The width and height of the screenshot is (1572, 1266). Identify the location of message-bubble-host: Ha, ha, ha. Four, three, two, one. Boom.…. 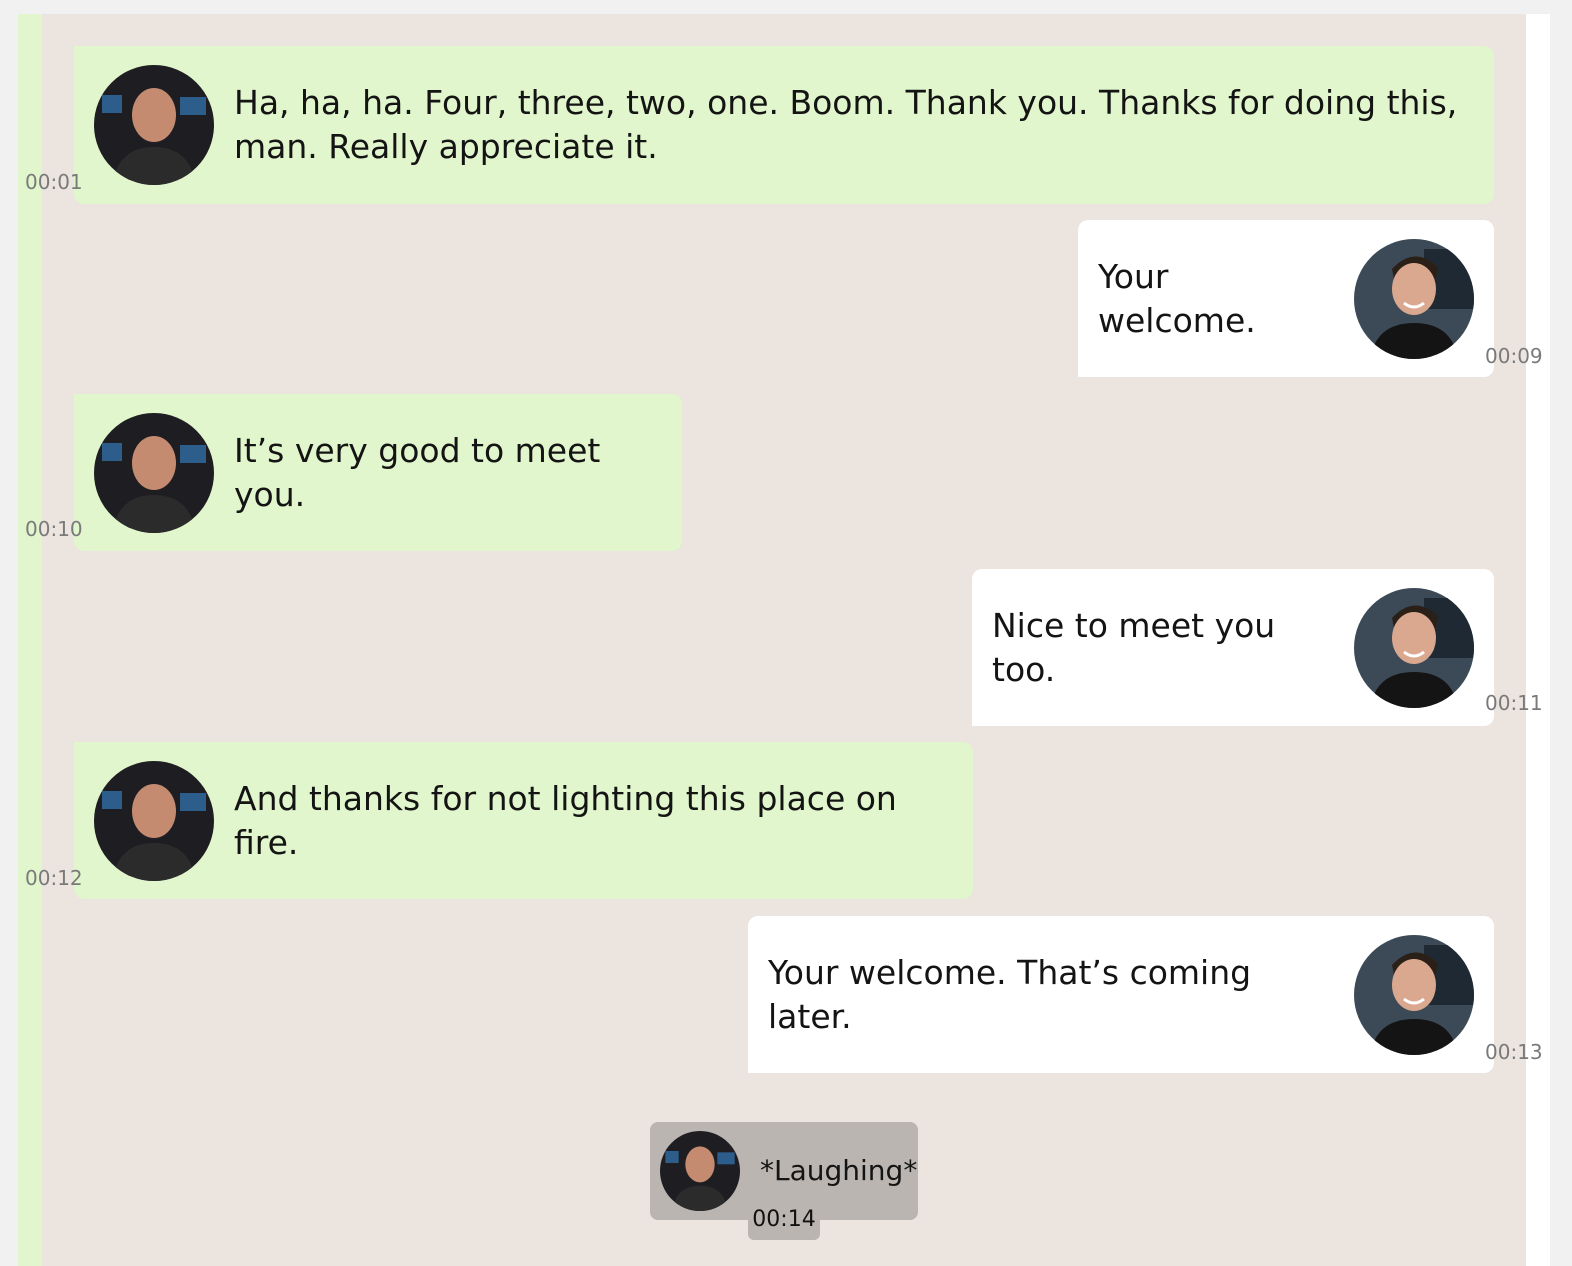
(784, 125).